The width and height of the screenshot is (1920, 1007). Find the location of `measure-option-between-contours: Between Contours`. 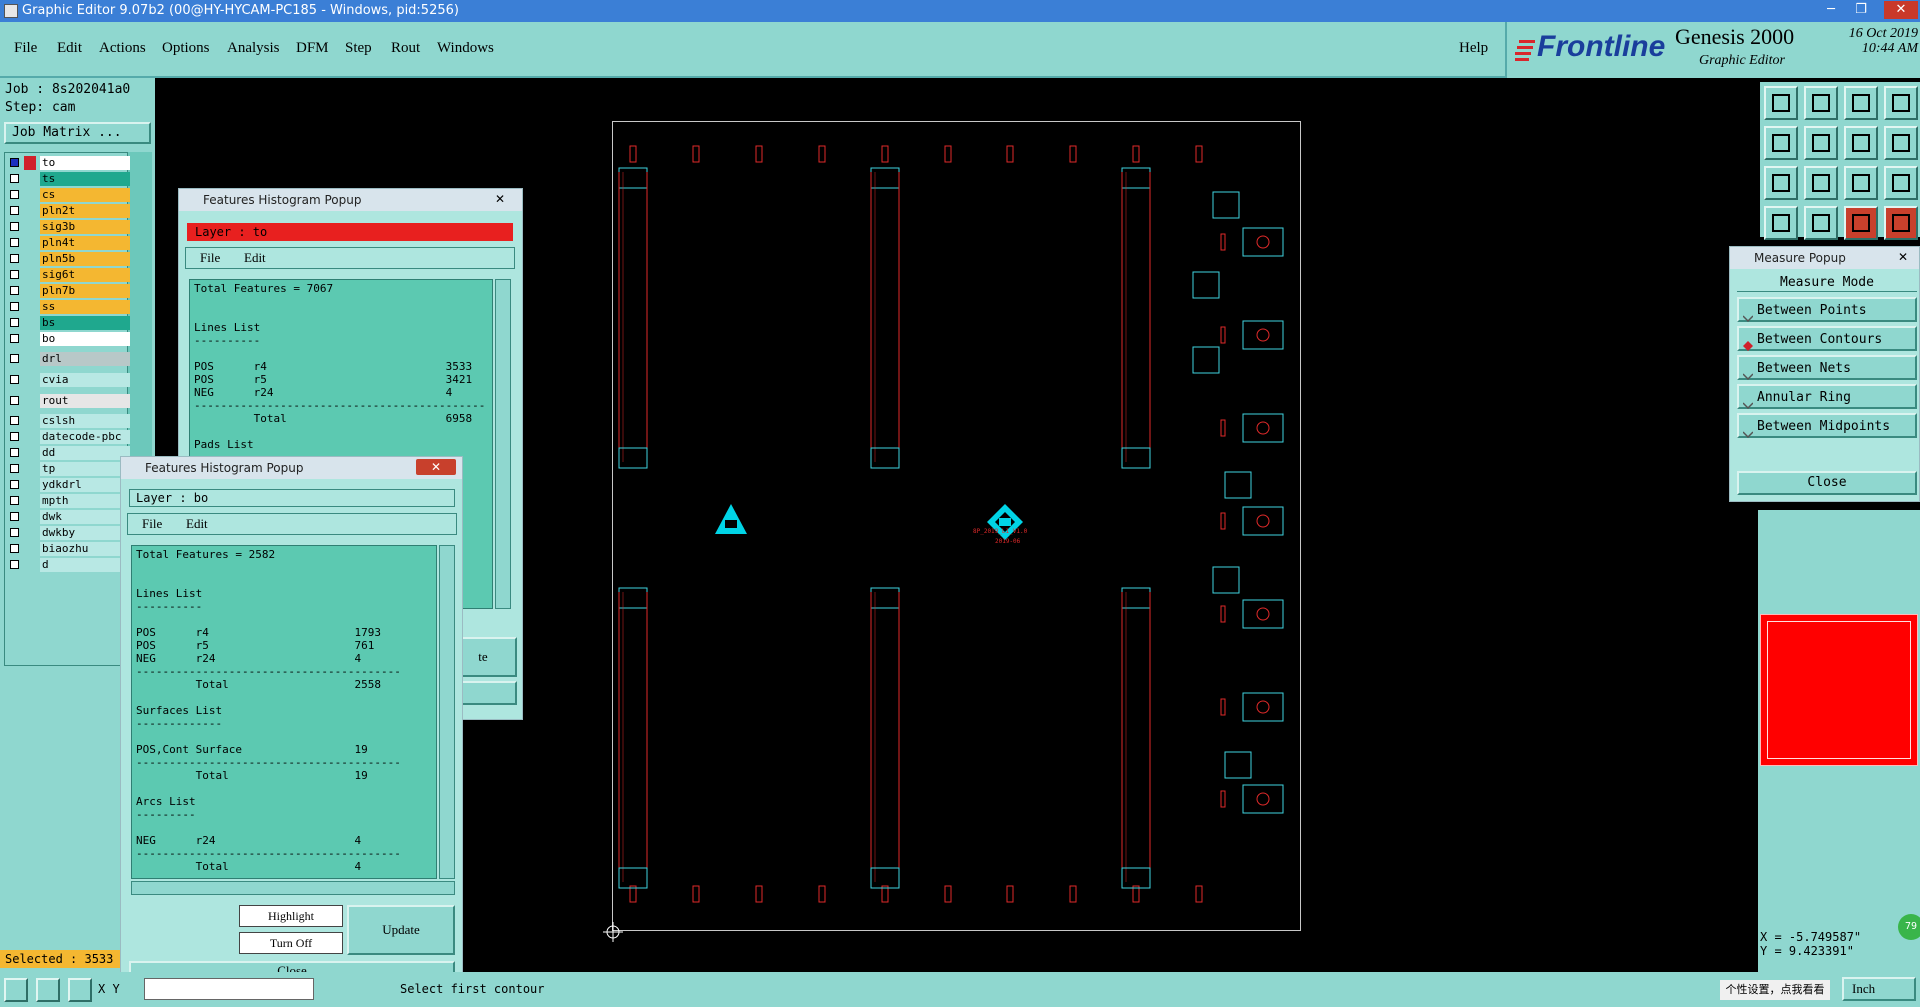

measure-option-between-contours: Between Contours is located at coordinates (1827, 338).